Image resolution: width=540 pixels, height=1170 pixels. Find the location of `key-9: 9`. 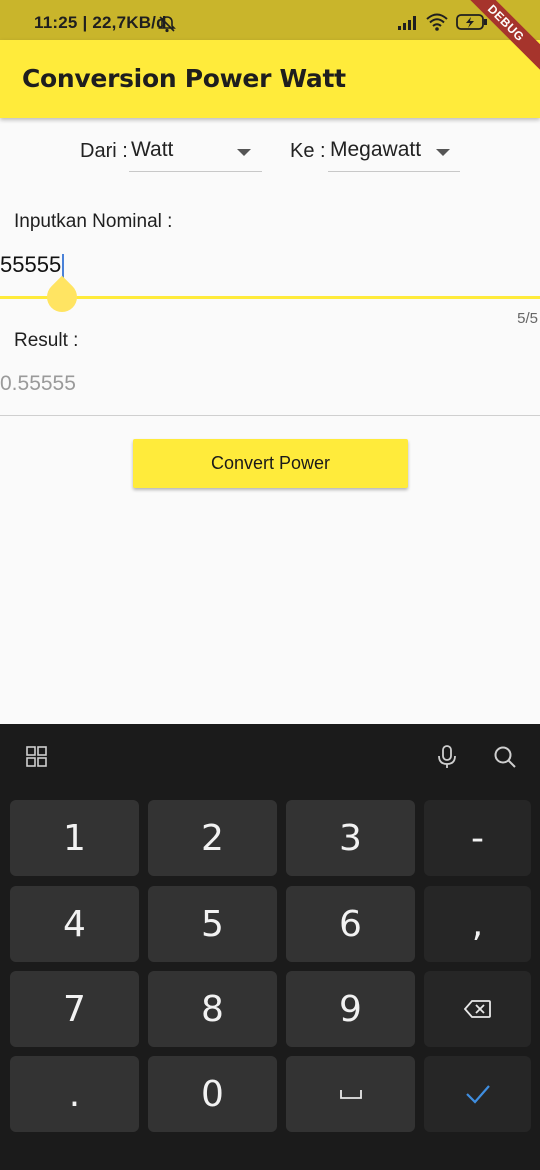

key-9: 9 is located at coordinates (350, 1009).